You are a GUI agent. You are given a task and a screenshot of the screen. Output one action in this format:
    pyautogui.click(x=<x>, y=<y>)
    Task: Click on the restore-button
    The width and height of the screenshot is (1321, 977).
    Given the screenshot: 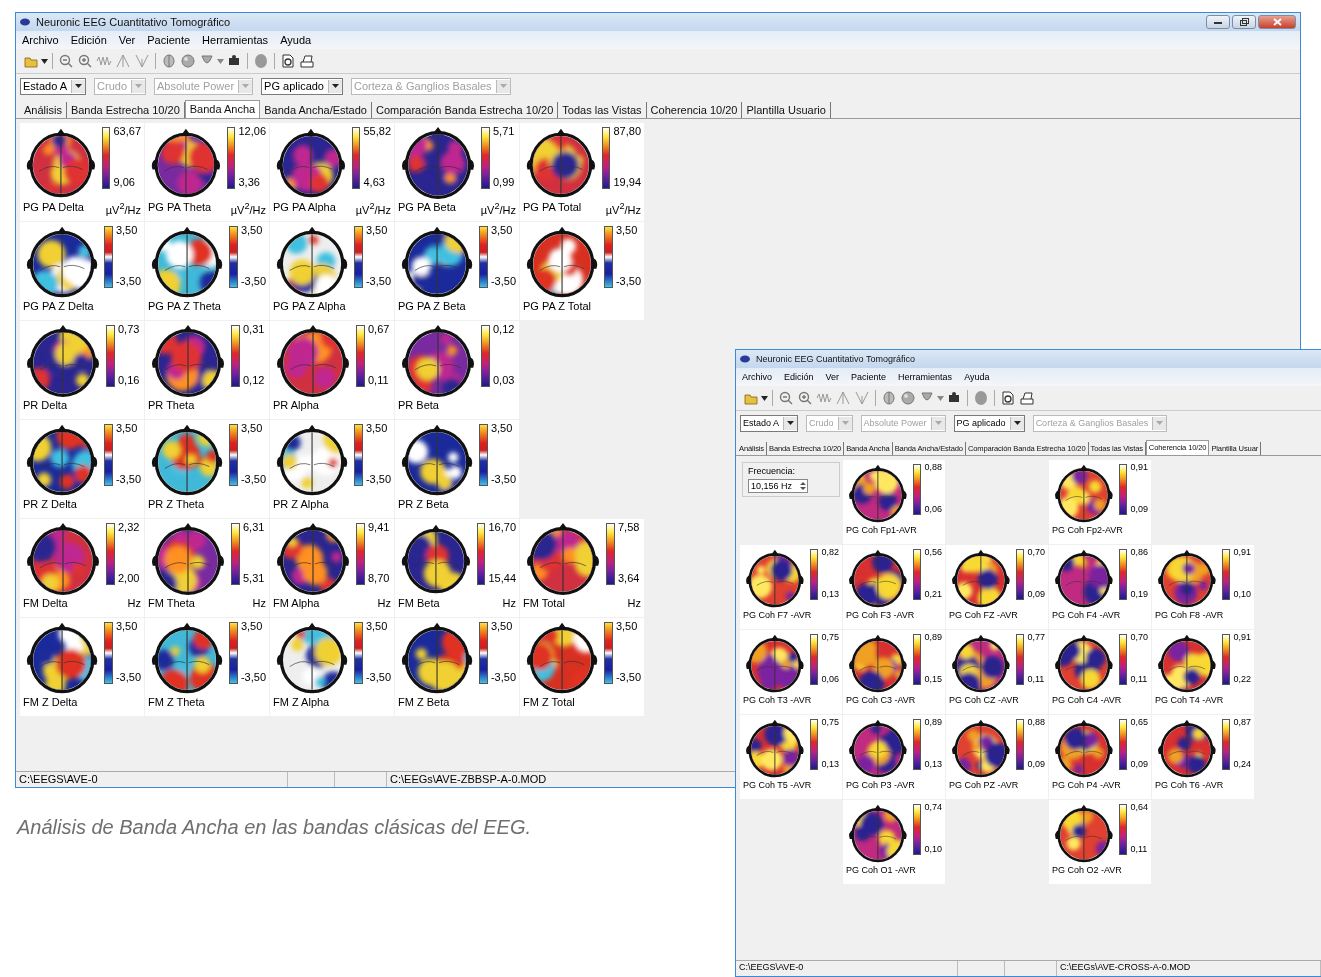 What is the action you would take?
    pyautogui.click(x=1244, y=22)
    